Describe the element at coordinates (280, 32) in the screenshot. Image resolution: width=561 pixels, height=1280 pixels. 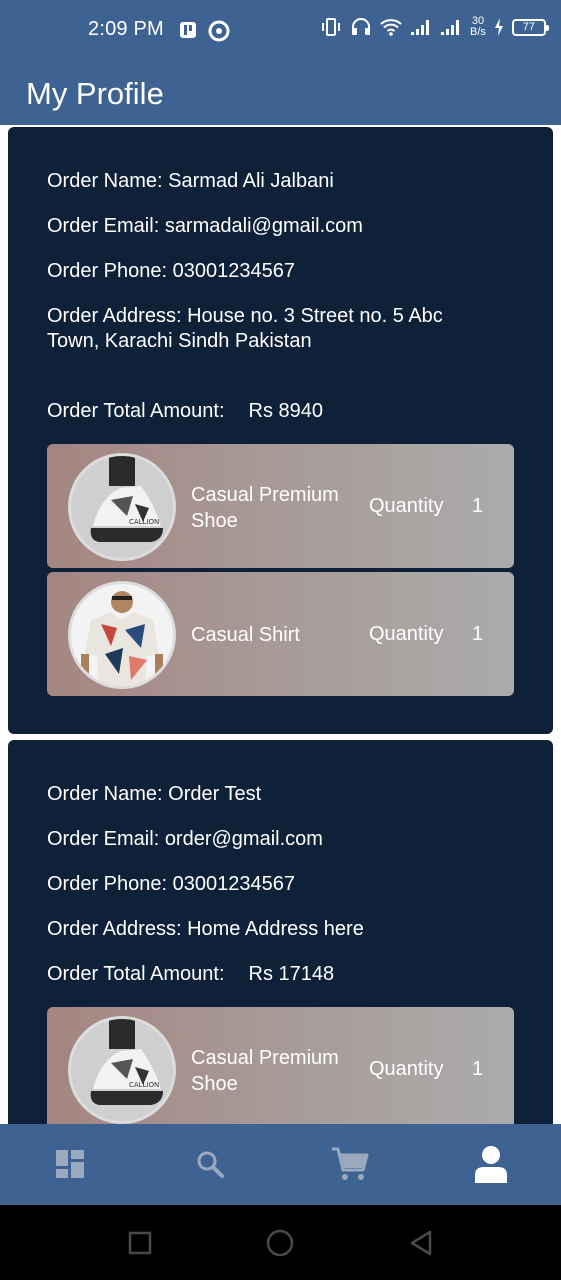
I see `status-bar: 2:09 PM 30 B/s 77` at that location.